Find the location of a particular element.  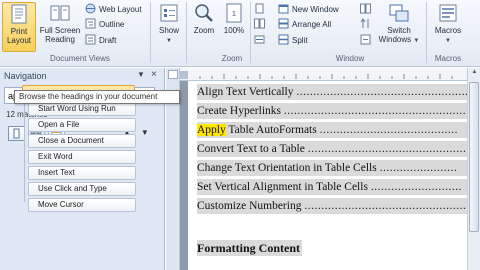

show-chevron-icon: ▼ is located at coordinates (169, 41).